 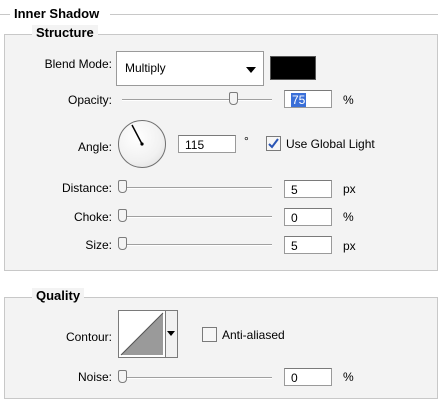 I want to click on contour-picker, so click(x=142, y=334).